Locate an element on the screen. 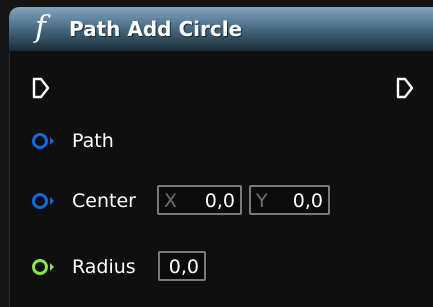  vector2d-pin-icon is located at coordinates (43, 201).